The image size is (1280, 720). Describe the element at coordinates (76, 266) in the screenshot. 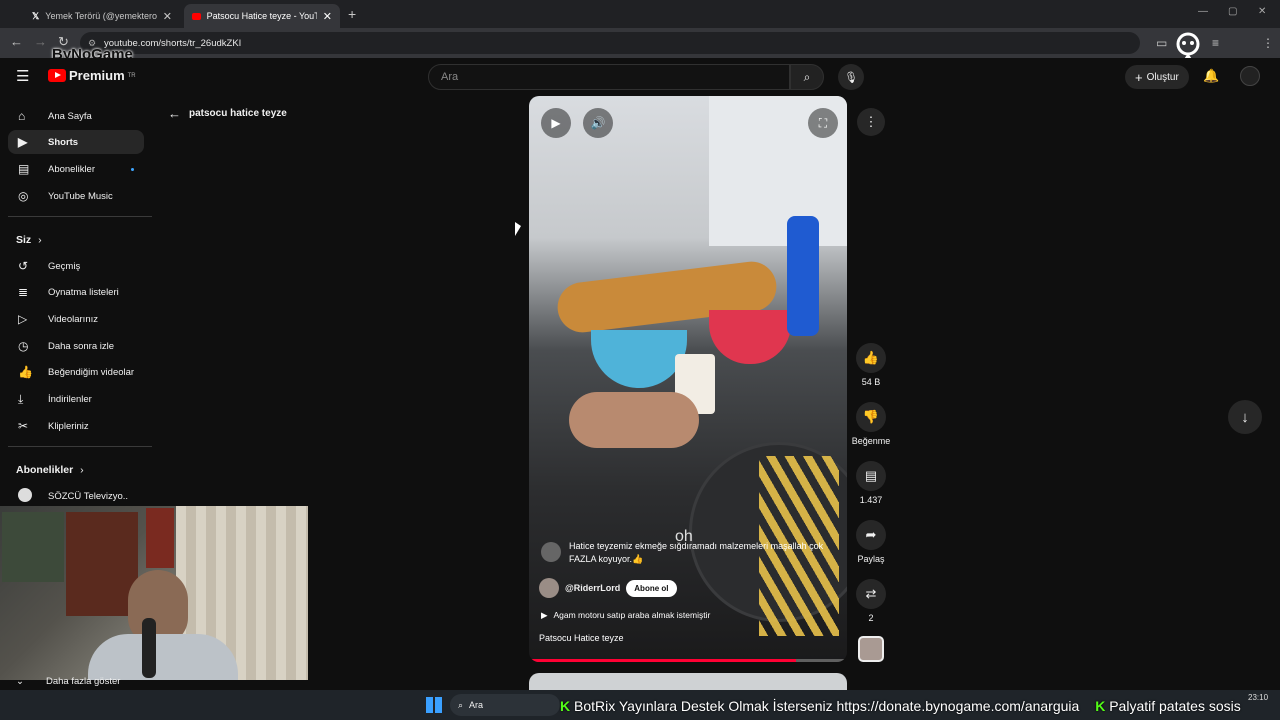

I see `sidebar-item-history: ↺ Geçmiş` at that location.